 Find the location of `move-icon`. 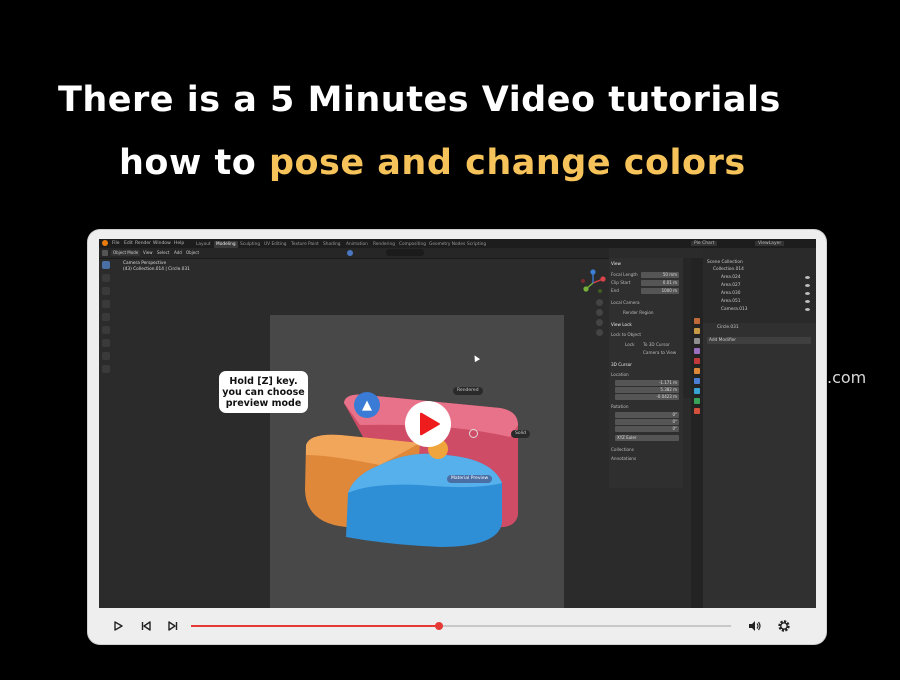

move-icon is located at coordinates (106, 291).